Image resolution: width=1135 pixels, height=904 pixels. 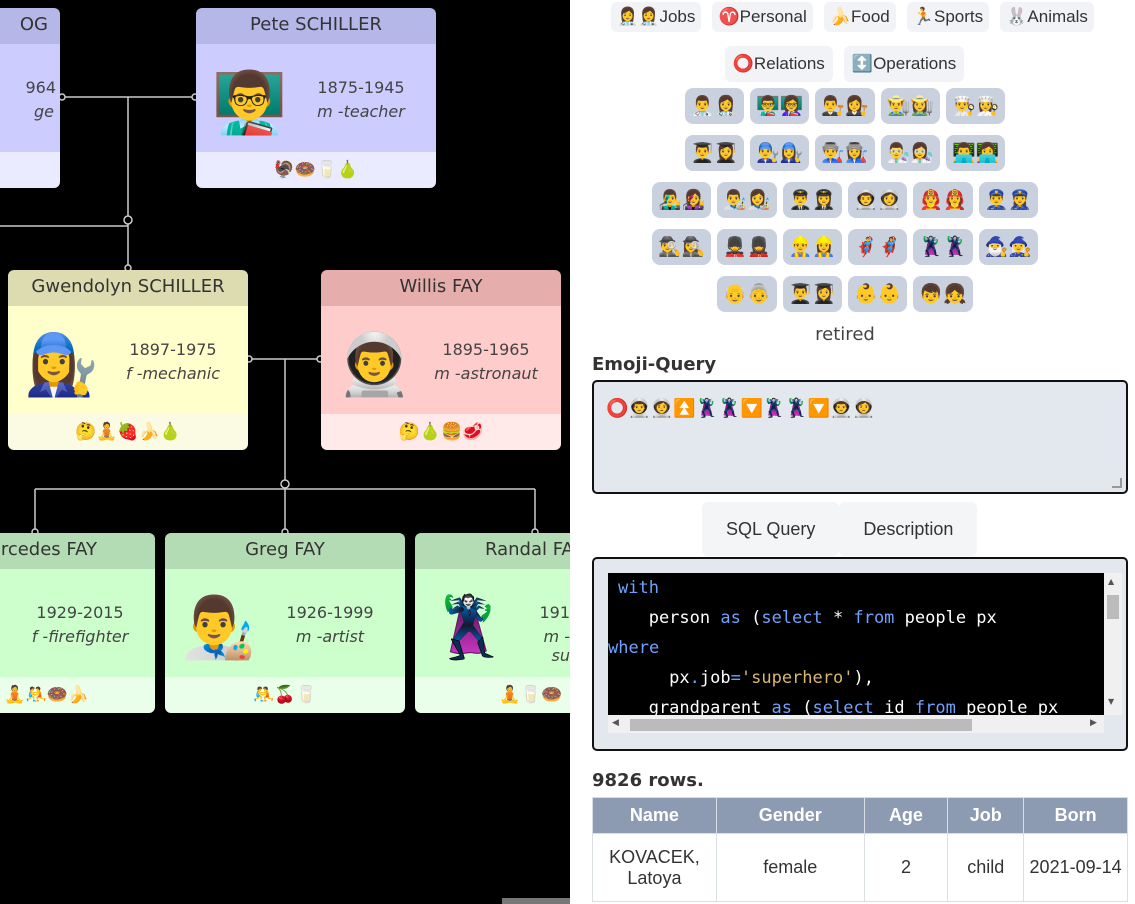 I want to click on sql-line: where, so click(x=856, y=648).